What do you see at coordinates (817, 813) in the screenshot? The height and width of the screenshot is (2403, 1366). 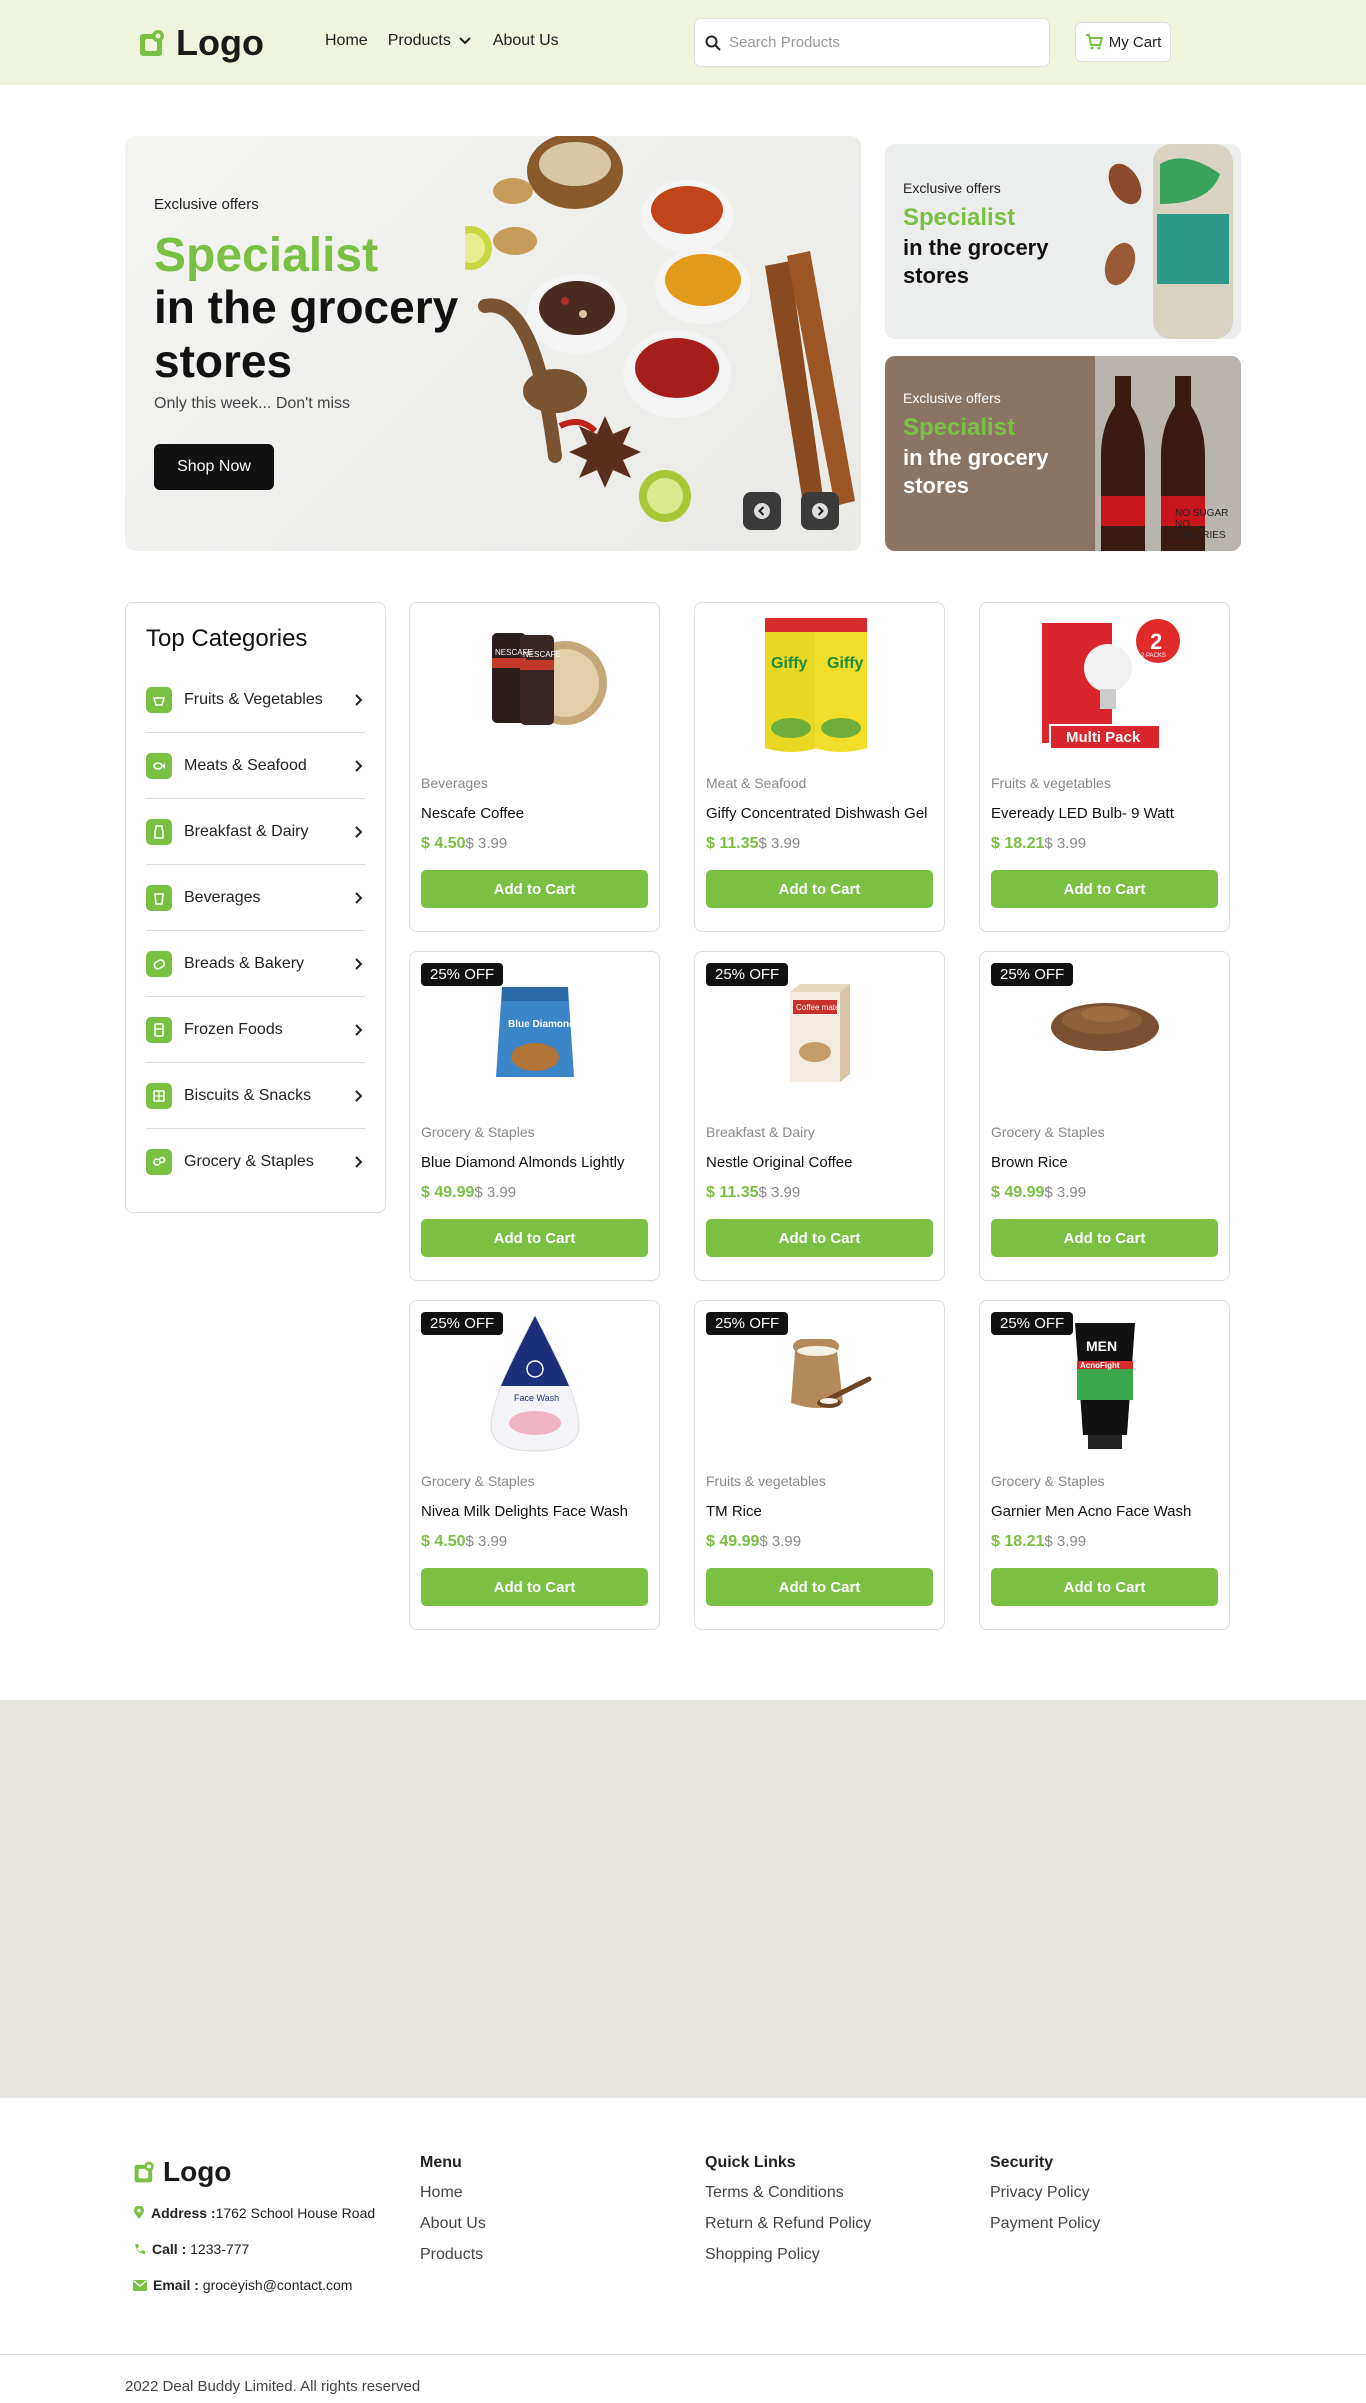 I see `product-name: Giffy Concentrated Dishwash Gel` at bounding box center [817, 813].